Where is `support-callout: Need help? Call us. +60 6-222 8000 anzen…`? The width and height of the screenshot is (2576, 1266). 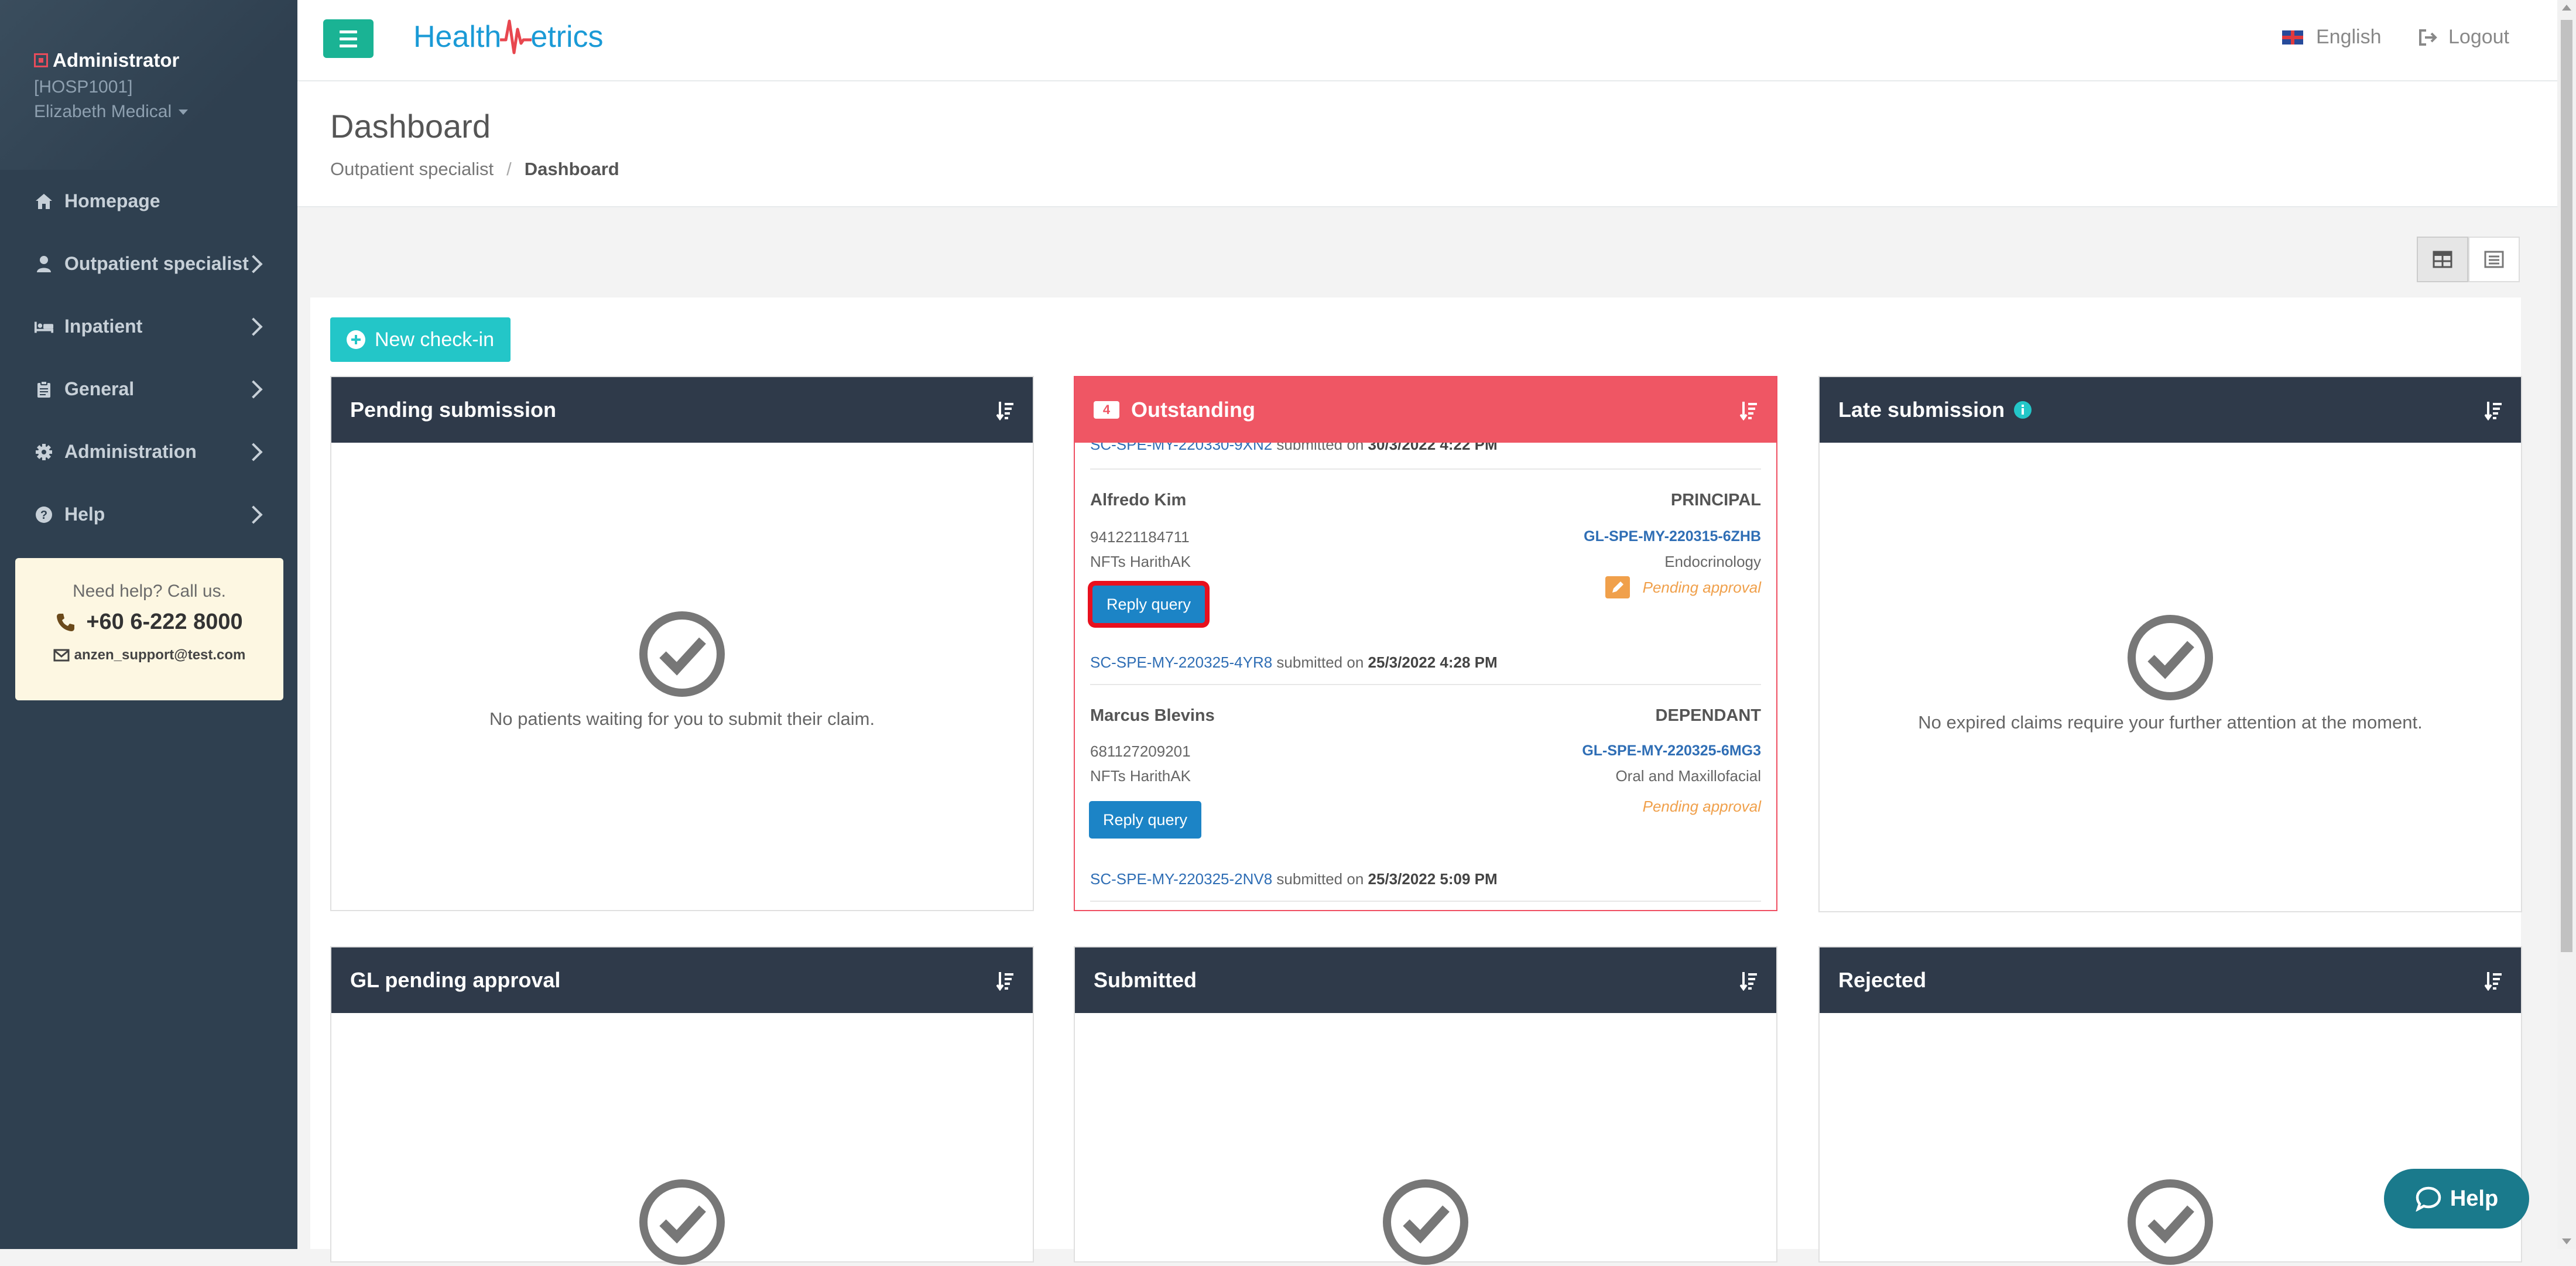
support-callout: Need help? Call us. +60 6-222 8000 anzen… is located at coordinates (149, 629).